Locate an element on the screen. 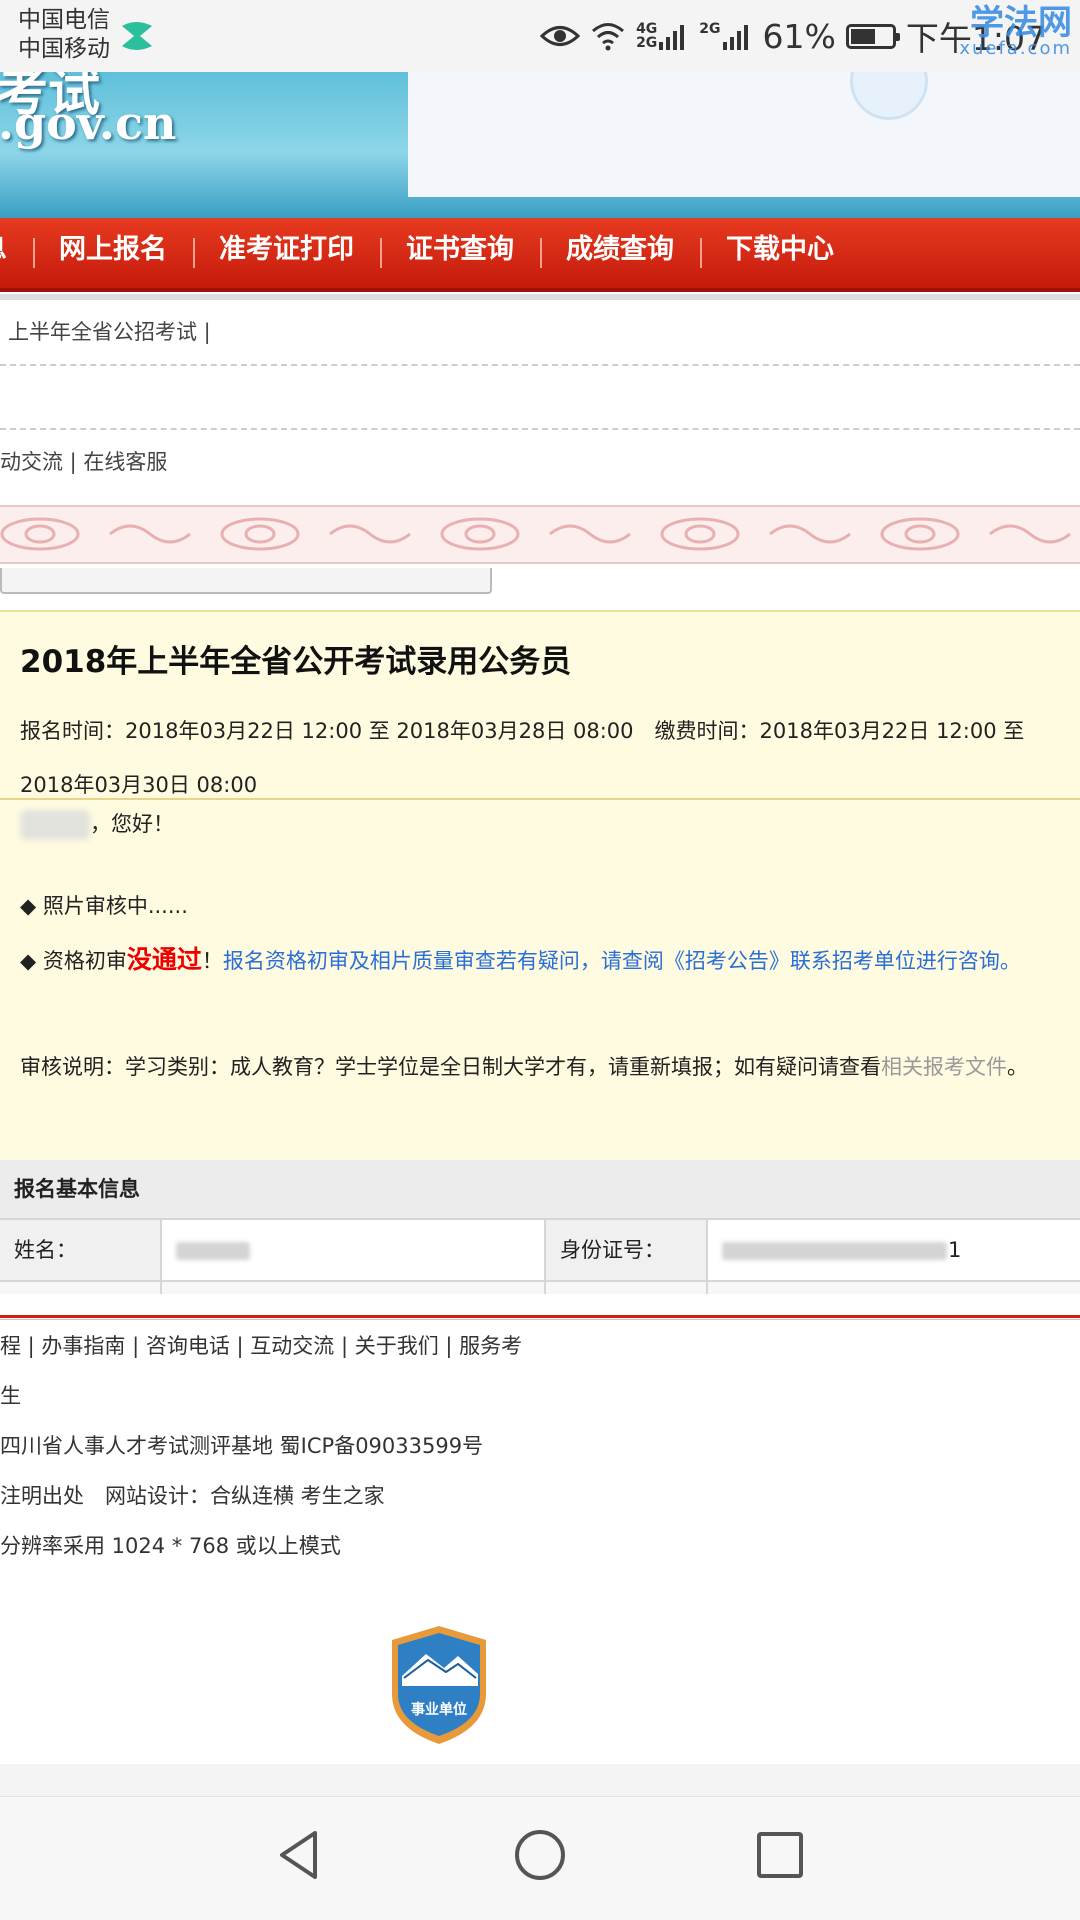  wifi-icon is located at coordinates (608, 37).